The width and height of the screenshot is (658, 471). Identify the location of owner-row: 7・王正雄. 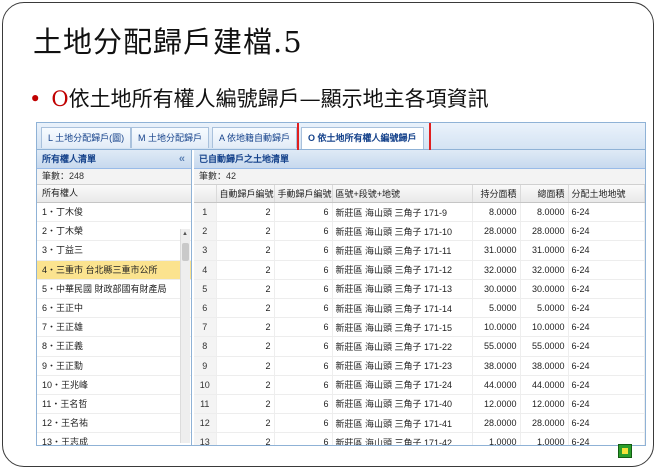
(114, 328).